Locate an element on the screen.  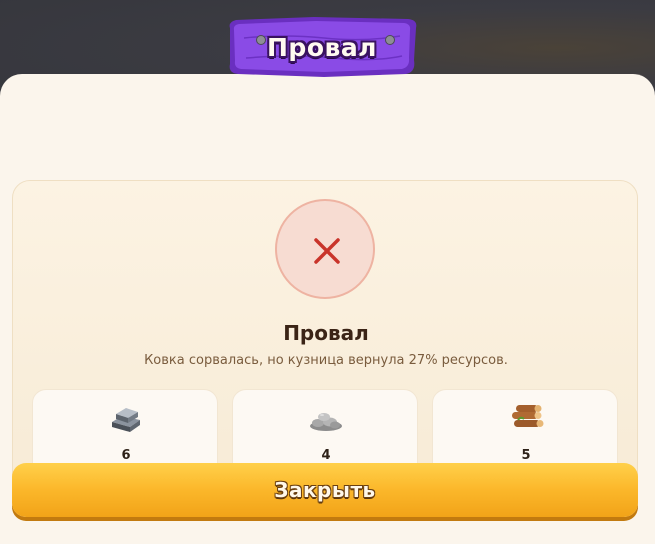
wood-logs-icon is located at coordinates (528, 416).